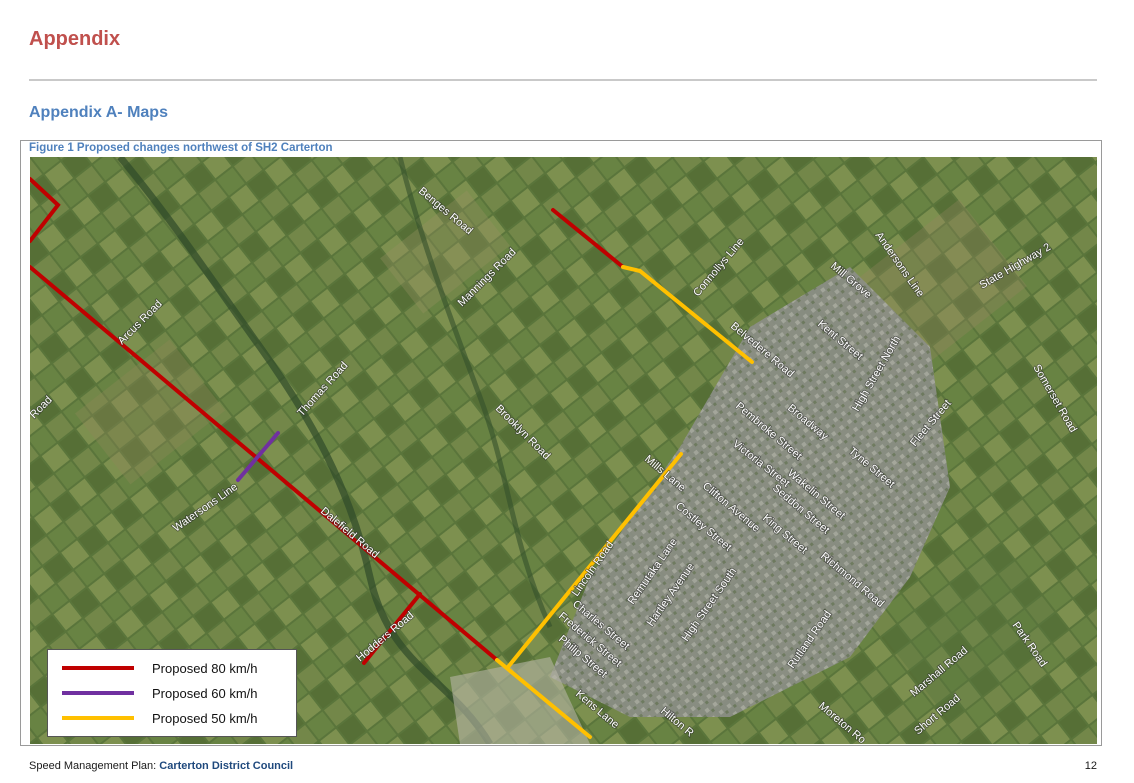  Describe the element at coordinates (75, 39) in the screenshot. I see `page-heading: Appendix` at that location.